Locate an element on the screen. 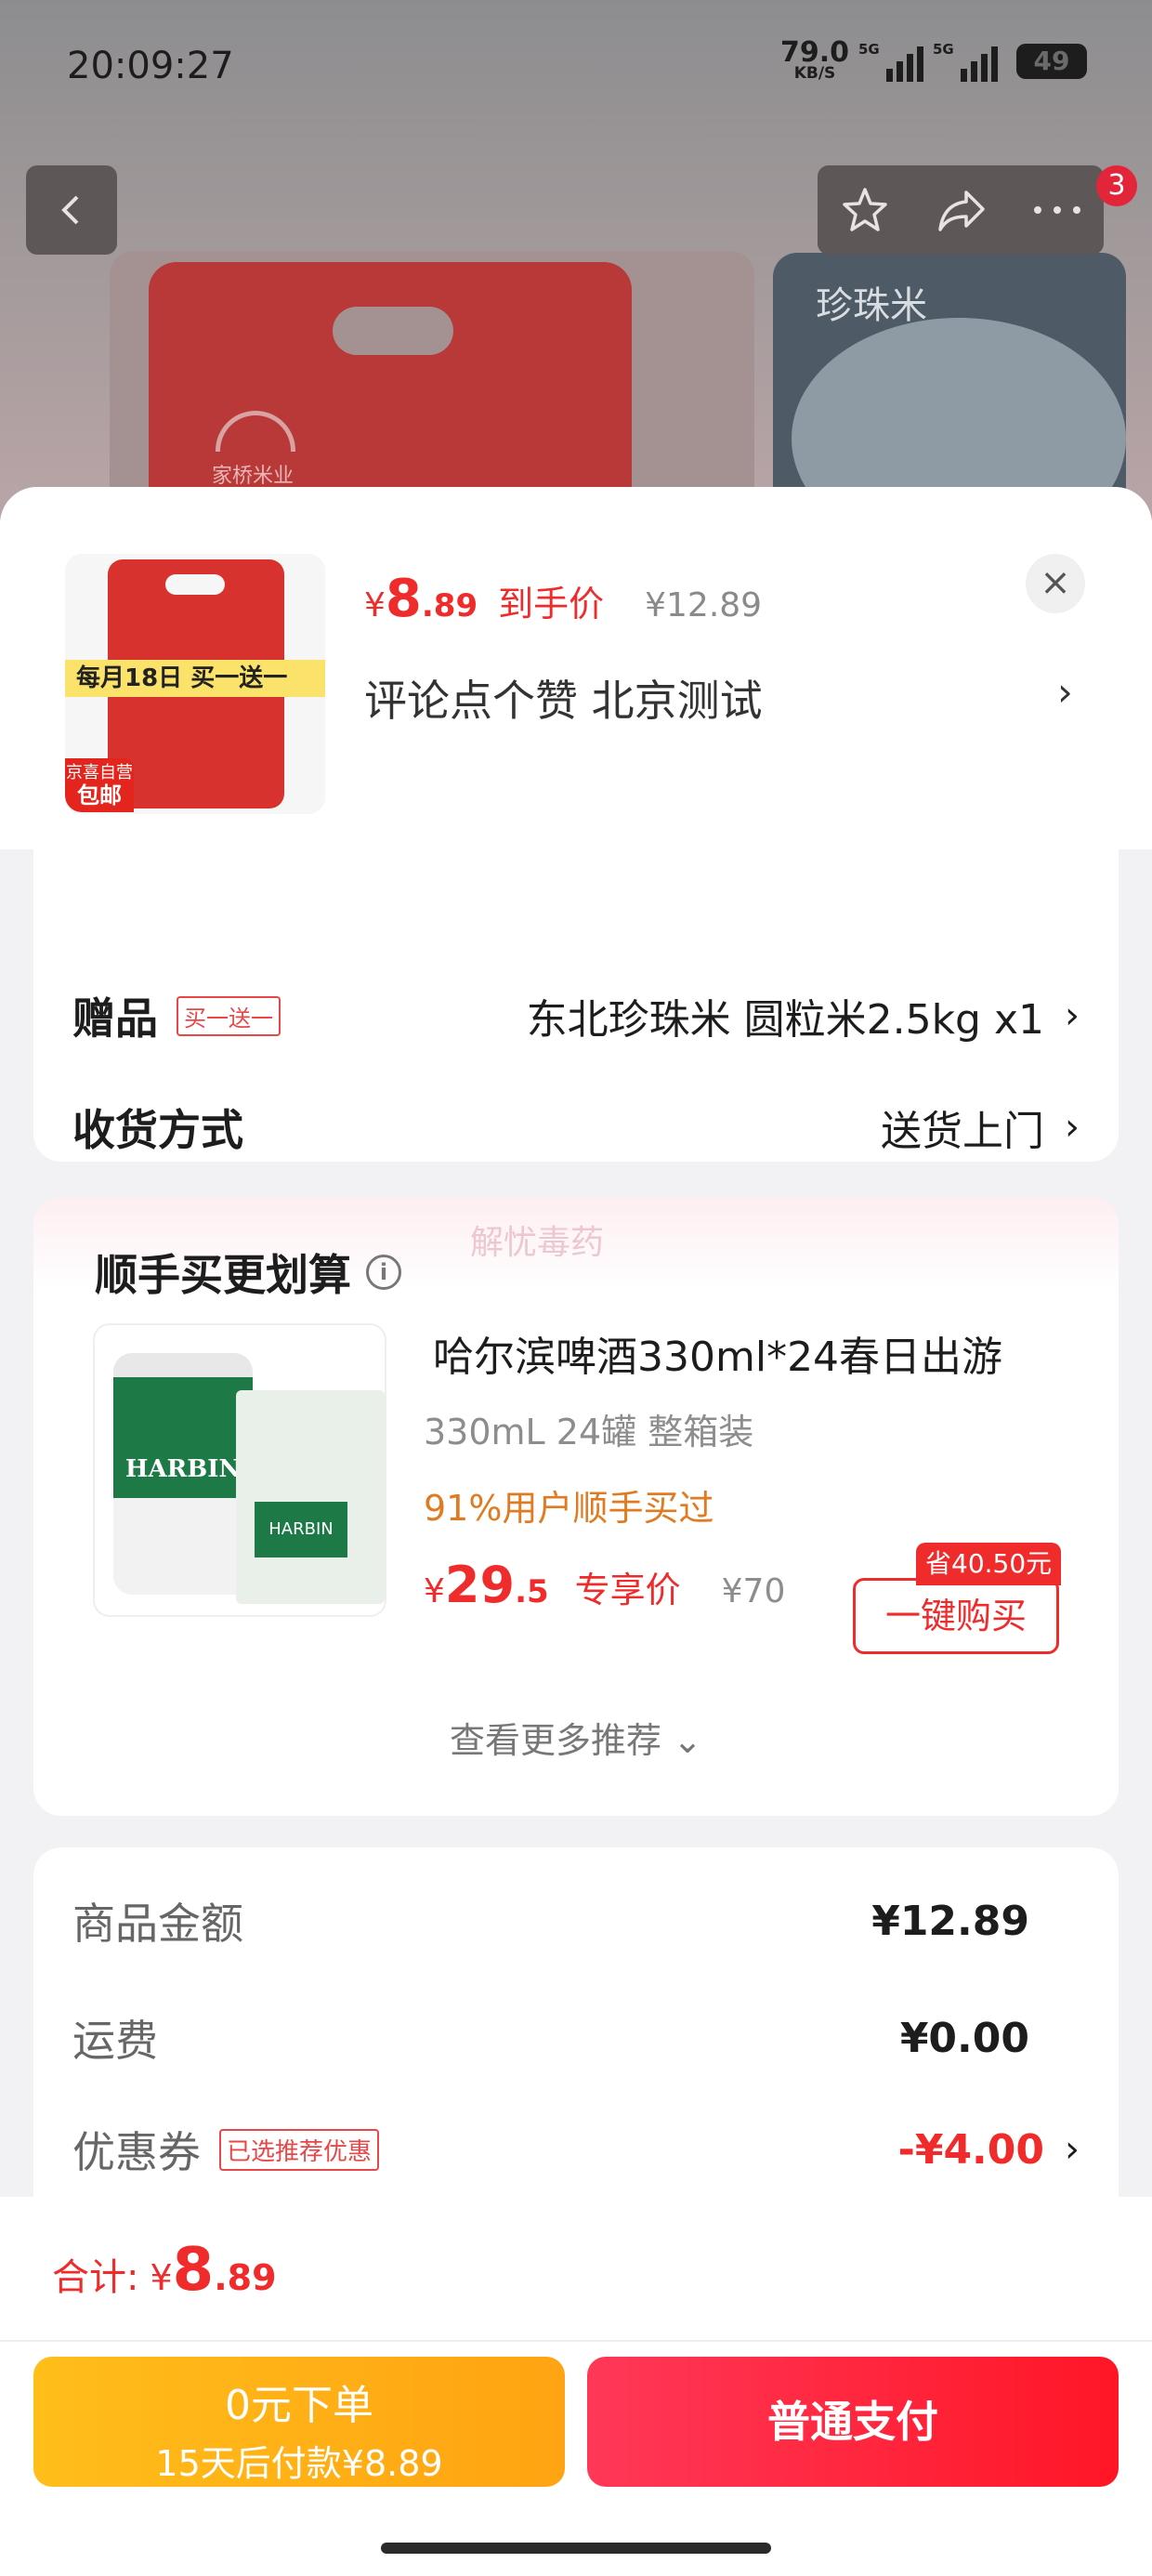  coupon-label: 优惠券 is located at coordinates (136, 2152).